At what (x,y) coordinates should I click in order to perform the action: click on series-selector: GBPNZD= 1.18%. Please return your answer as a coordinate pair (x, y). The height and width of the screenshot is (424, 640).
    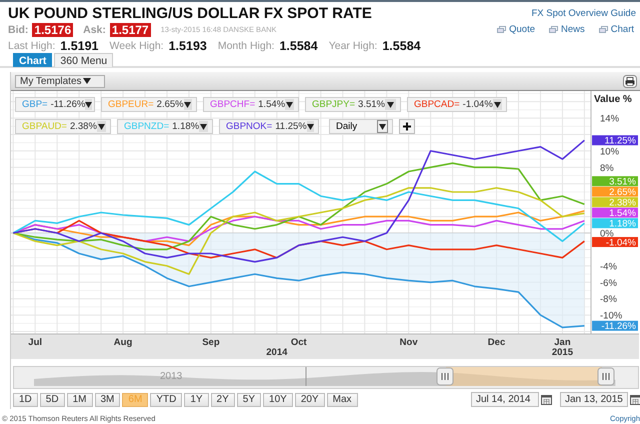
    Looking at the image, I should click on (165, 126).